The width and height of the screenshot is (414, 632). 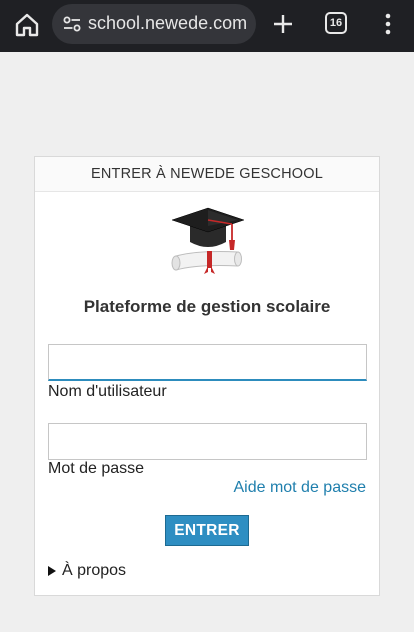 What do you see at coordinates (172, 23) in the screenshot?
I see `url-text: school.newede.com` at bounding box center [172, 23].